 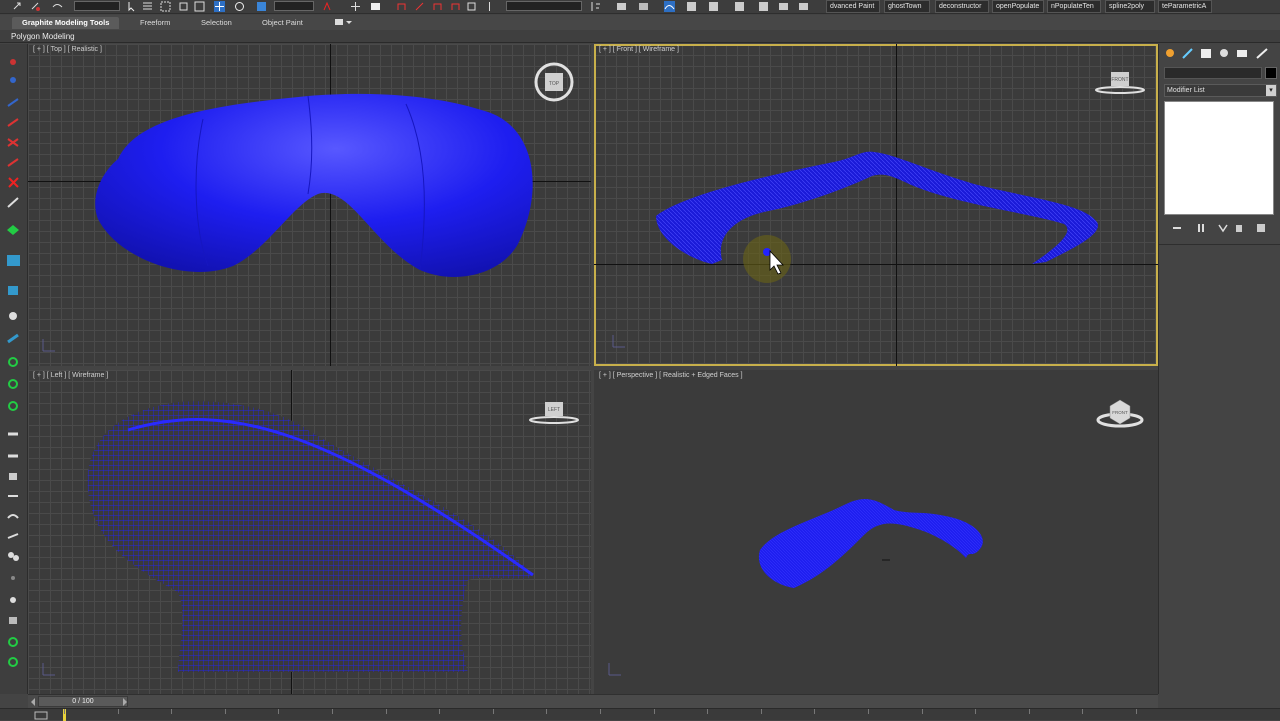 I want to click on utilities-tab-icon, so click(x=1262, y=53).